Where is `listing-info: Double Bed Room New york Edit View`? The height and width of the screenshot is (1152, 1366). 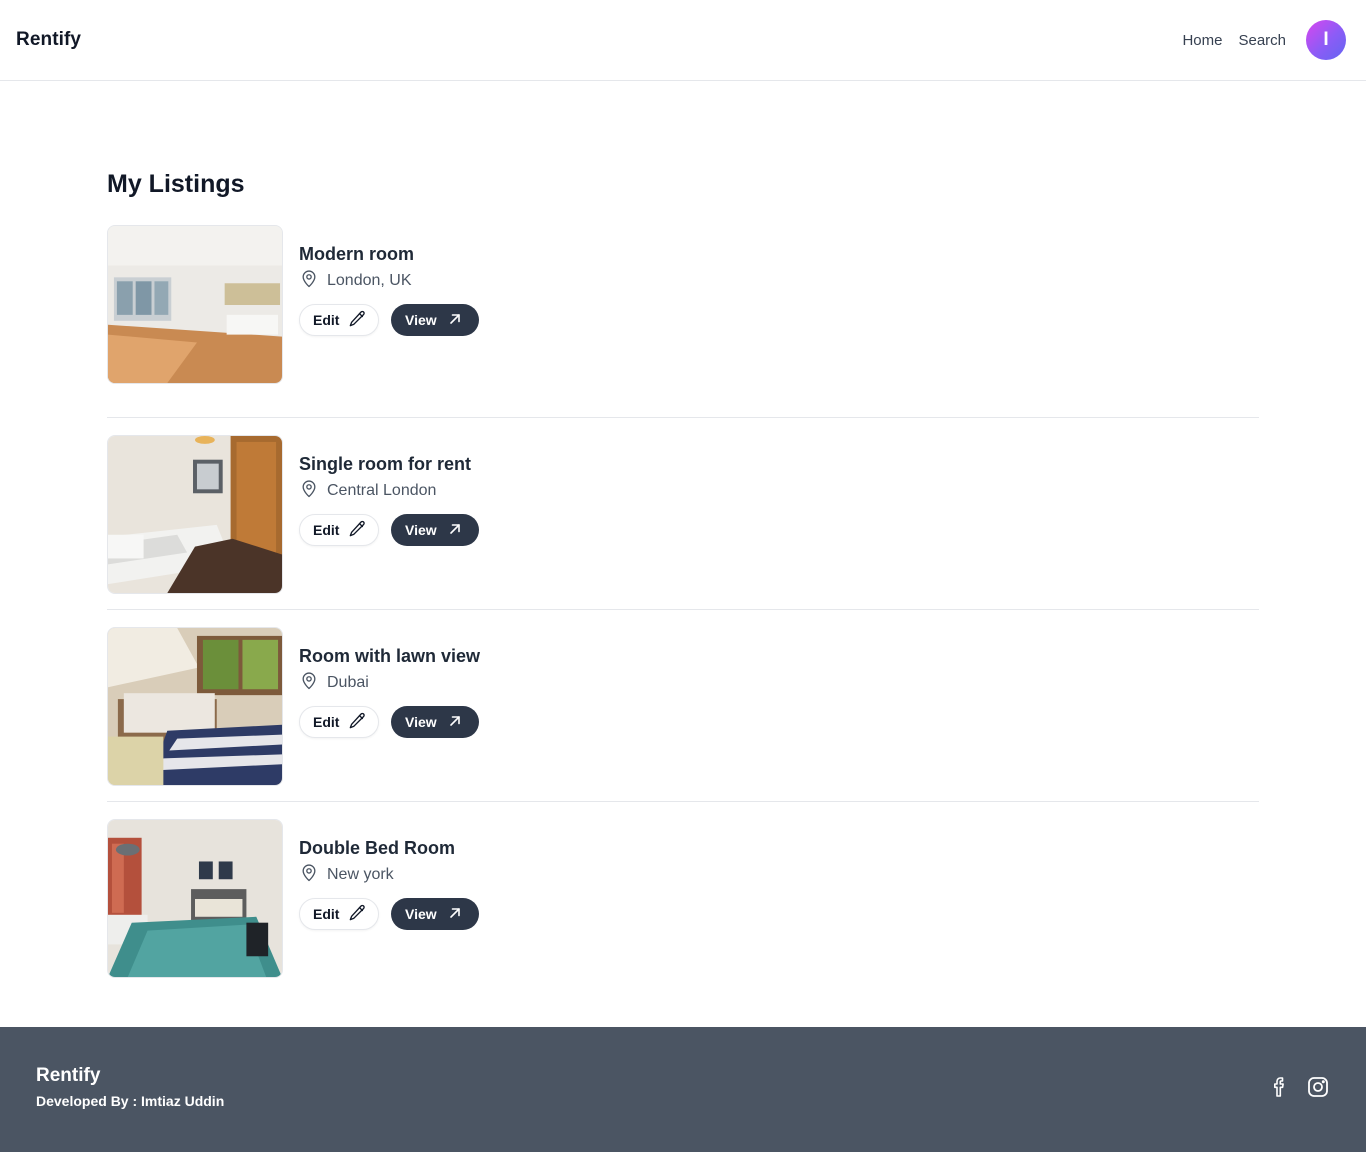
listing-info: Double Bed Room New york Edit View is located at coordinates (389, 874).